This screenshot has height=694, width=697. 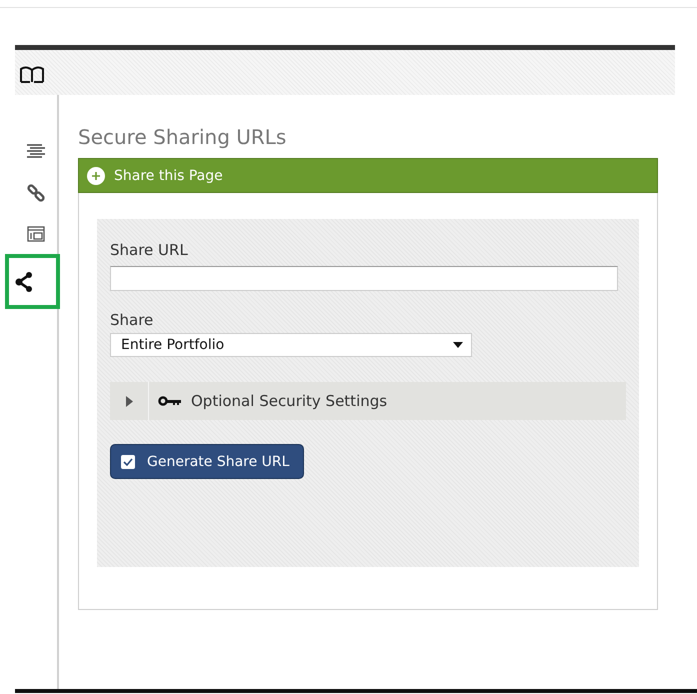 What do you see at coordinates (96, 175) in the screenshot?
I see `plus-icon` at bounding box center [96, 175].